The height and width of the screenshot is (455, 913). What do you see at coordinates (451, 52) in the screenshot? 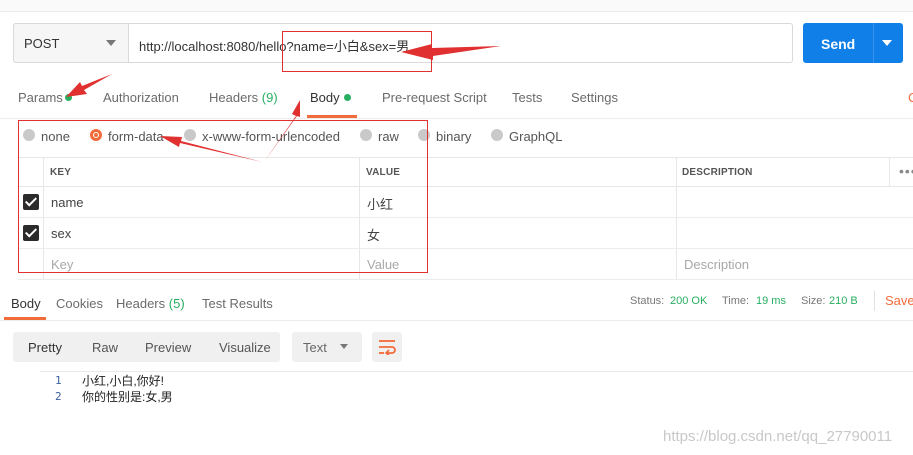
I see `arrow-to-url` at bounding box center [451, 52].